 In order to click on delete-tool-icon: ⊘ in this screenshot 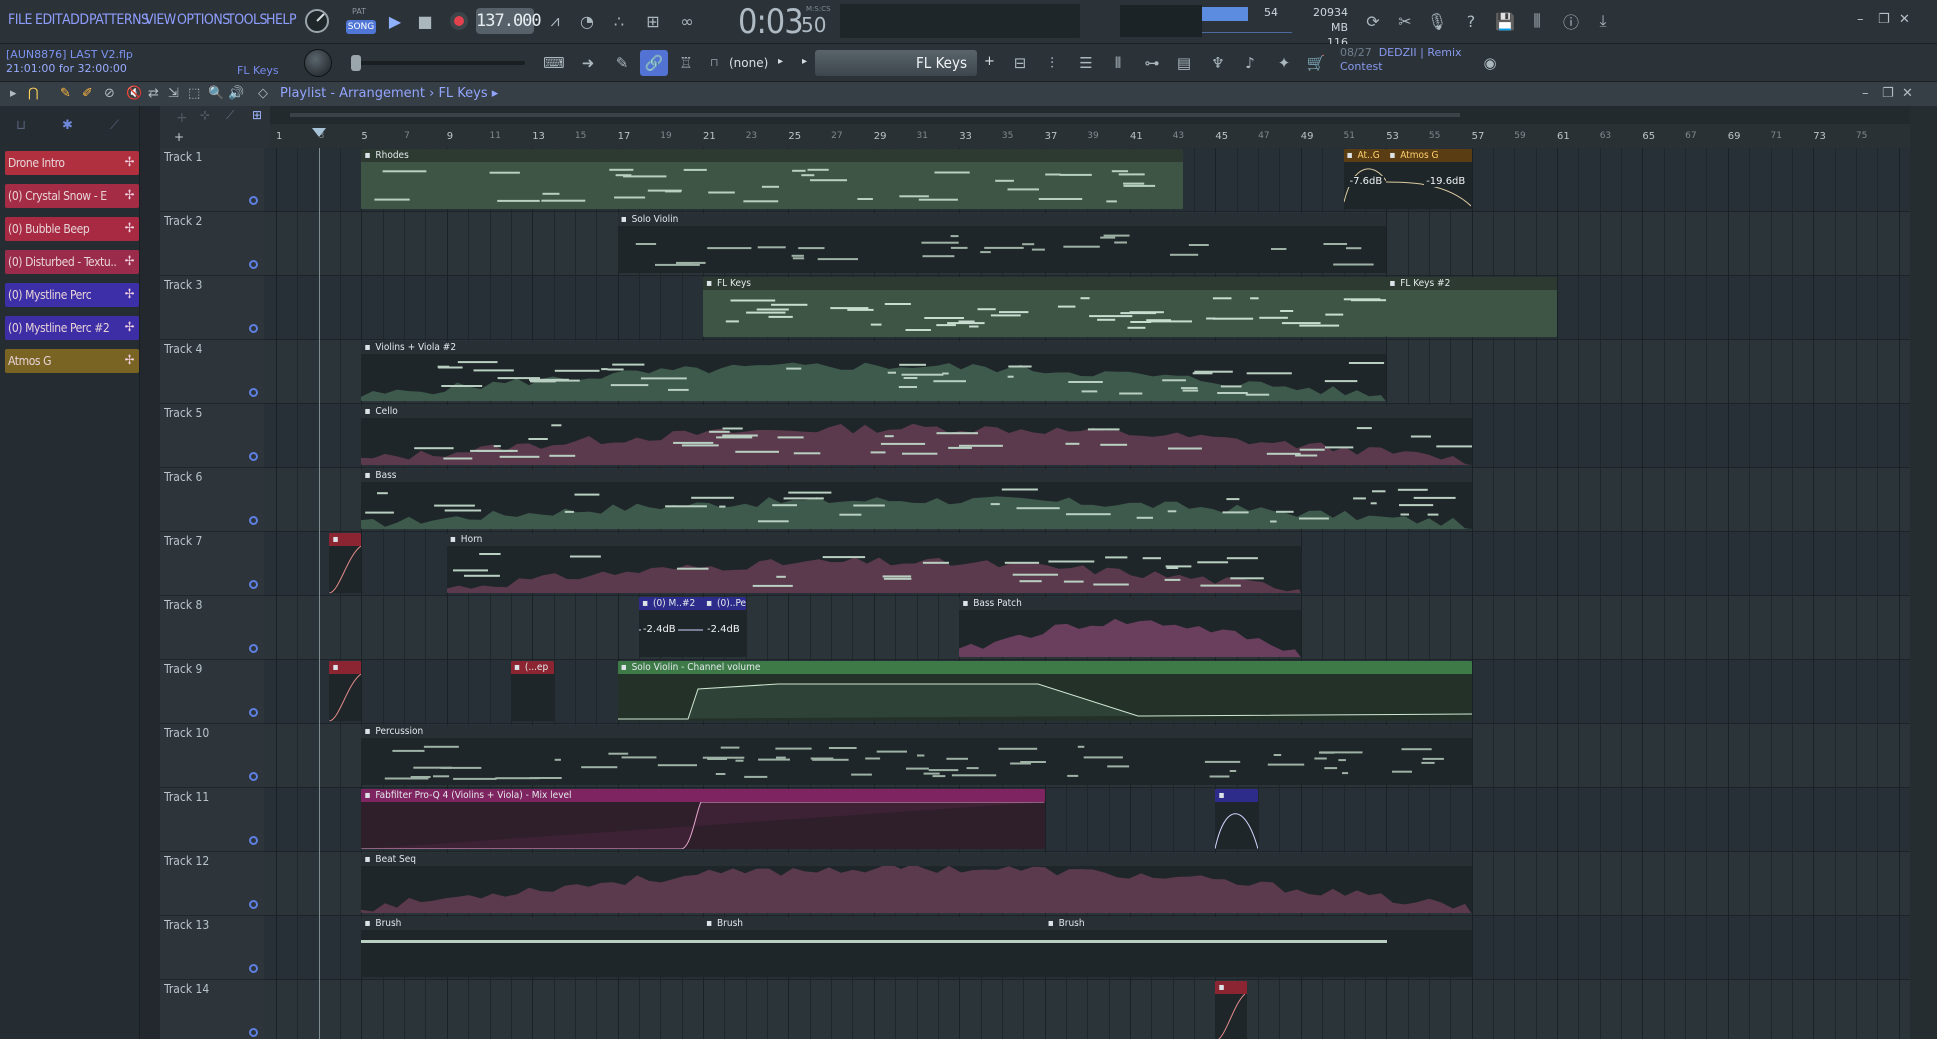, I will do `click(109, 93)`.